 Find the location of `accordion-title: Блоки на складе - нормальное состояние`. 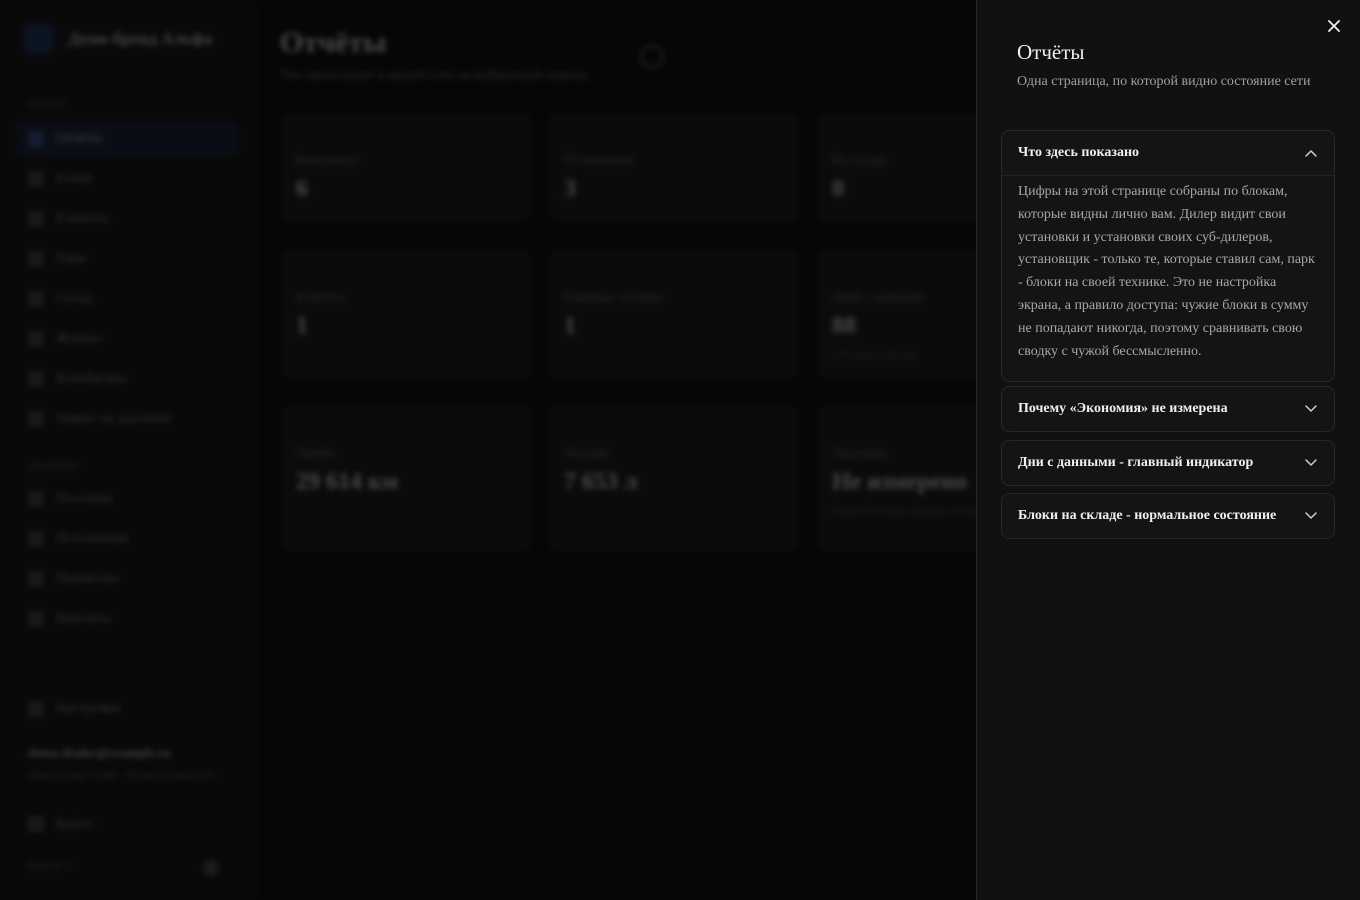

accordion-title: Блоки на складе - нормальное состояние is located at coordinates (1147, 515).